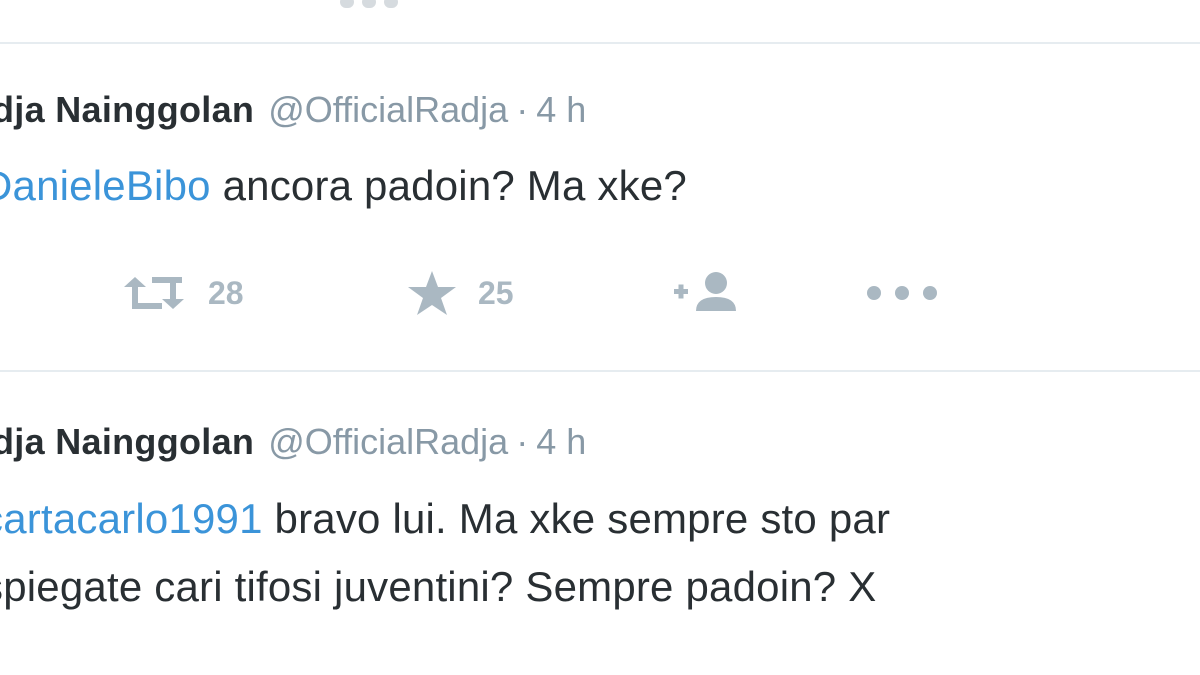 This screenshot has width=1200, height=675. Describe the element at coordinates (448, 185) in the screenshot. I see `tweet-text-body: ancora padoin? Ma xke?` at that location.